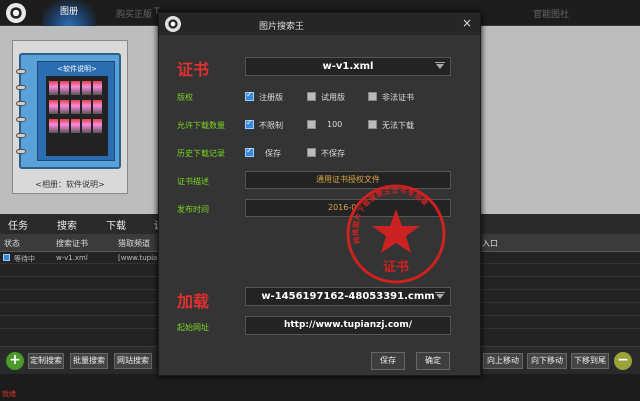 The width and height of the screenshot is (640, 401). I want to click on tab-download: 下载, so click(116, 224).